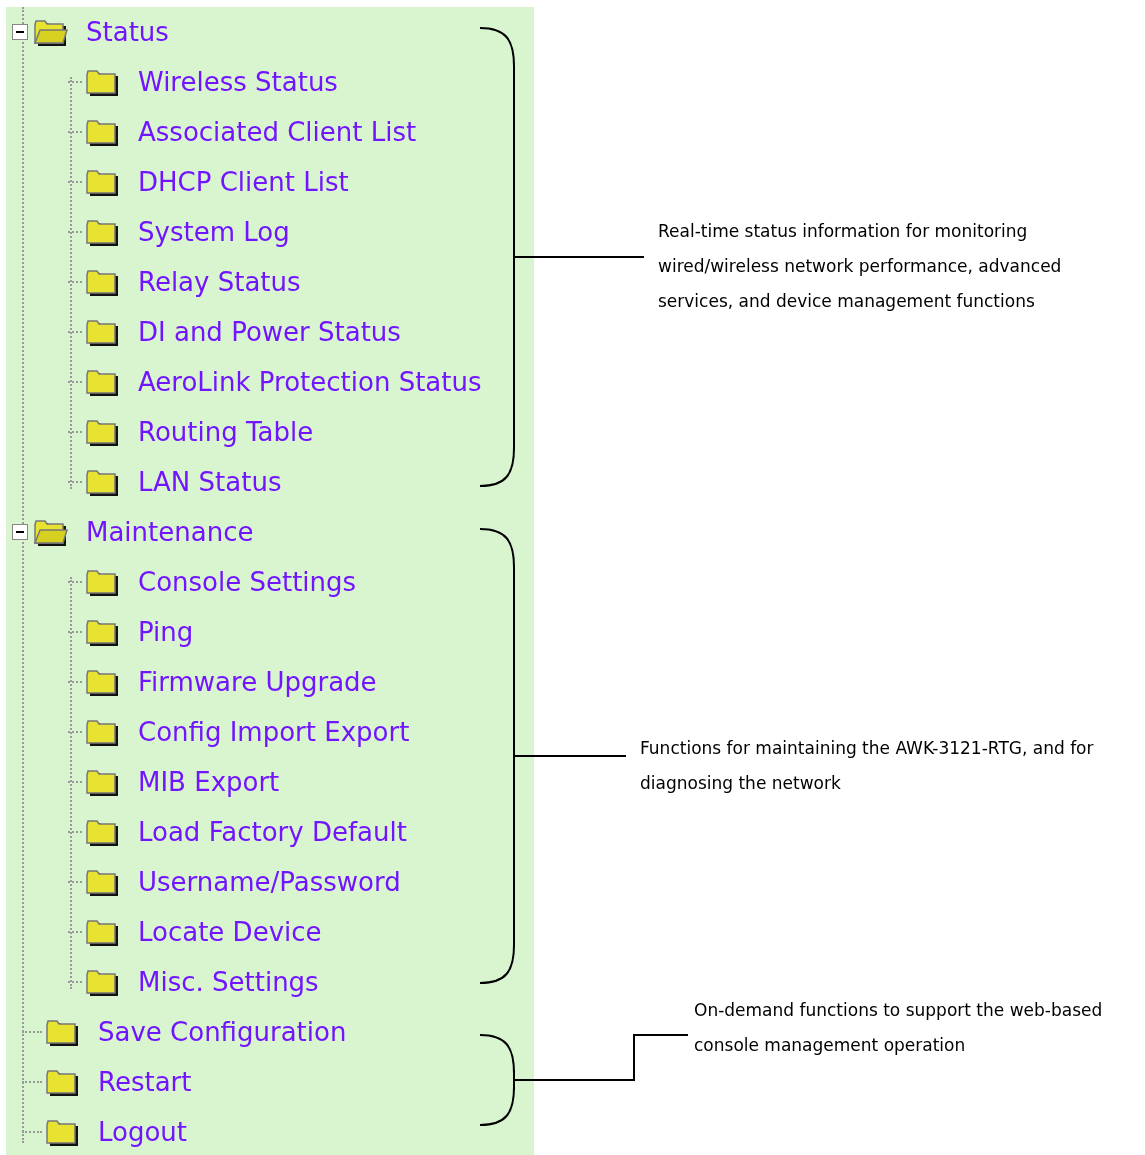 This screenshot has height=1155, width=1145. What do you see at coordinates (226, 432) in the screenshot?
I see `menu-link: Routing Table` at bounding box center [226, 432].